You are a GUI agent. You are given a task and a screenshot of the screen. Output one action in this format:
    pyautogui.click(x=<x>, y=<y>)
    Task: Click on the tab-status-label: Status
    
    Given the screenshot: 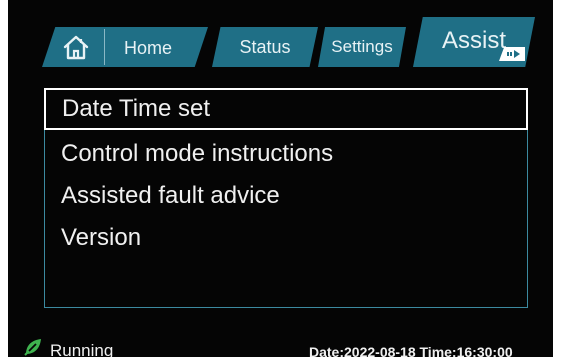 What is the action you would take?
    pyautogui.click(x=265, y=46)
    